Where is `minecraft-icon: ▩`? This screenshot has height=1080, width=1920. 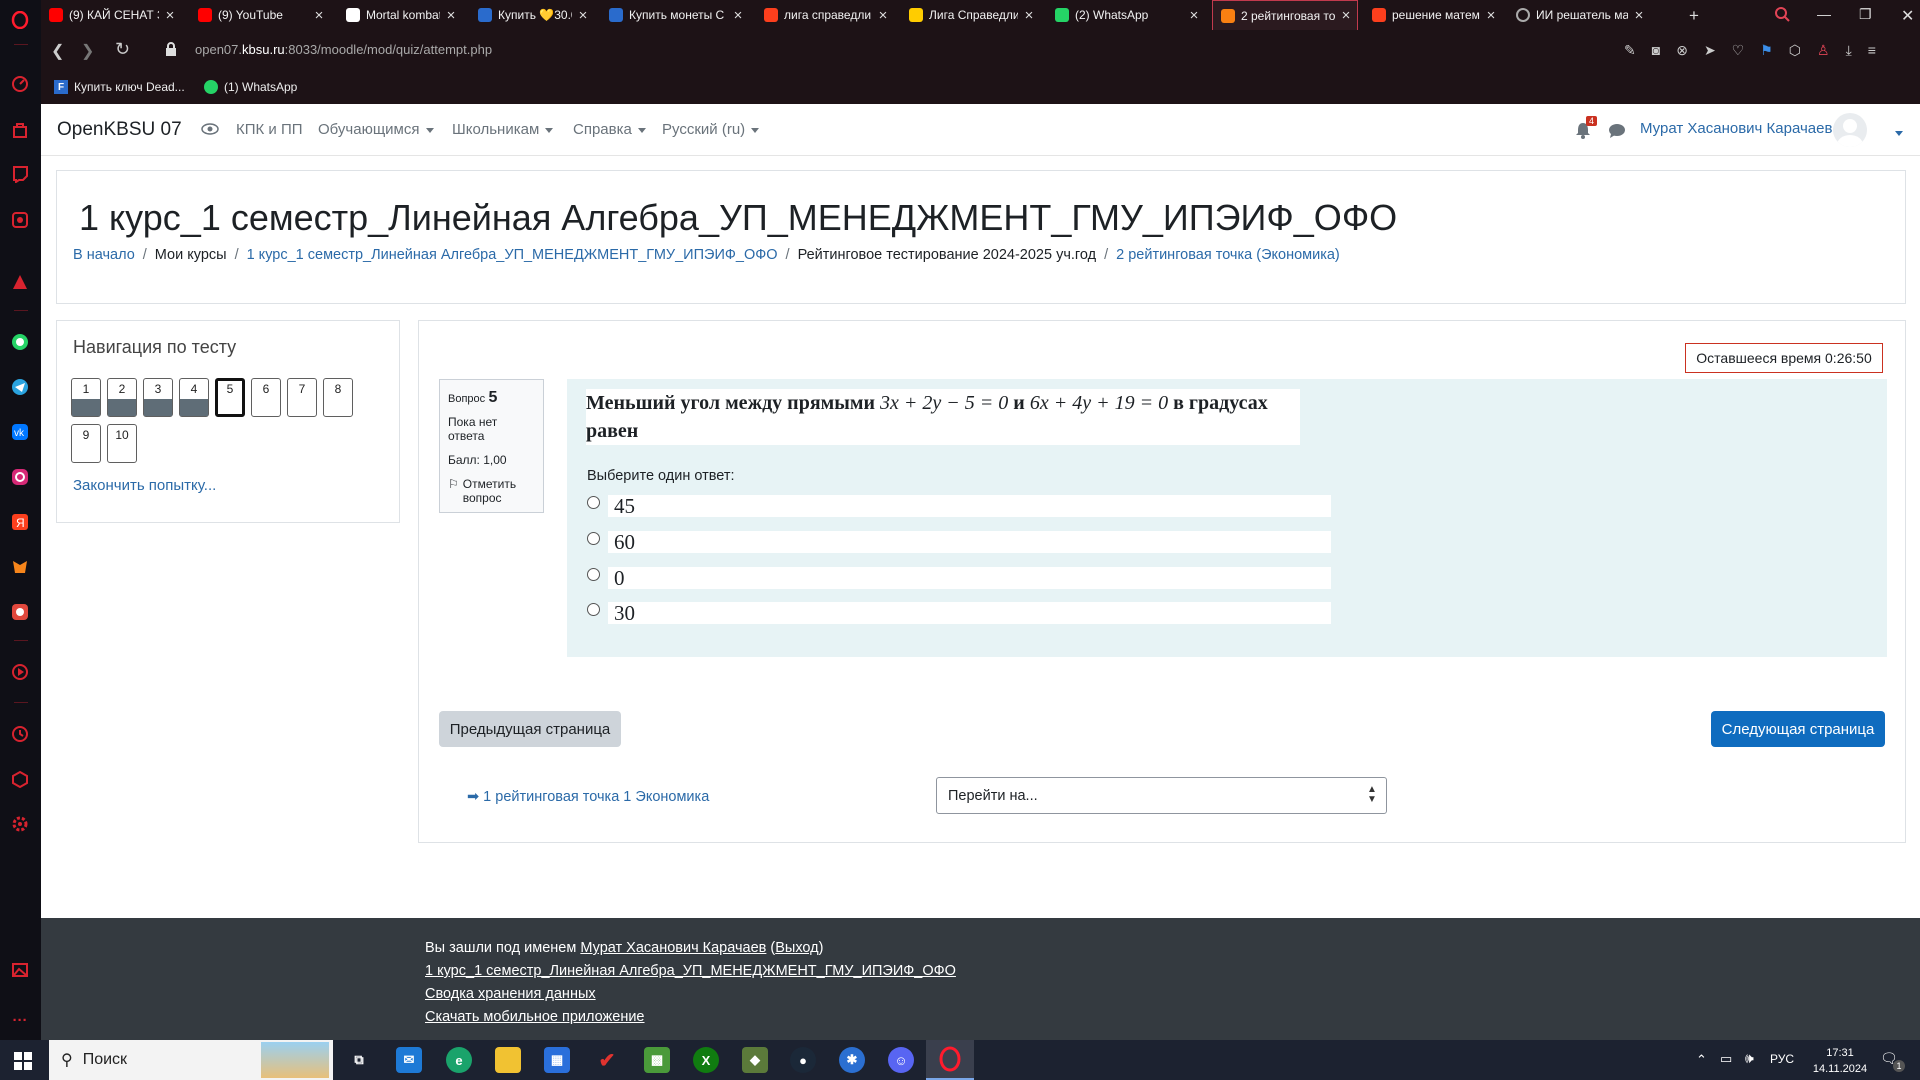
minecraft-icon: ▩ is located at coordinates (657, 1060).